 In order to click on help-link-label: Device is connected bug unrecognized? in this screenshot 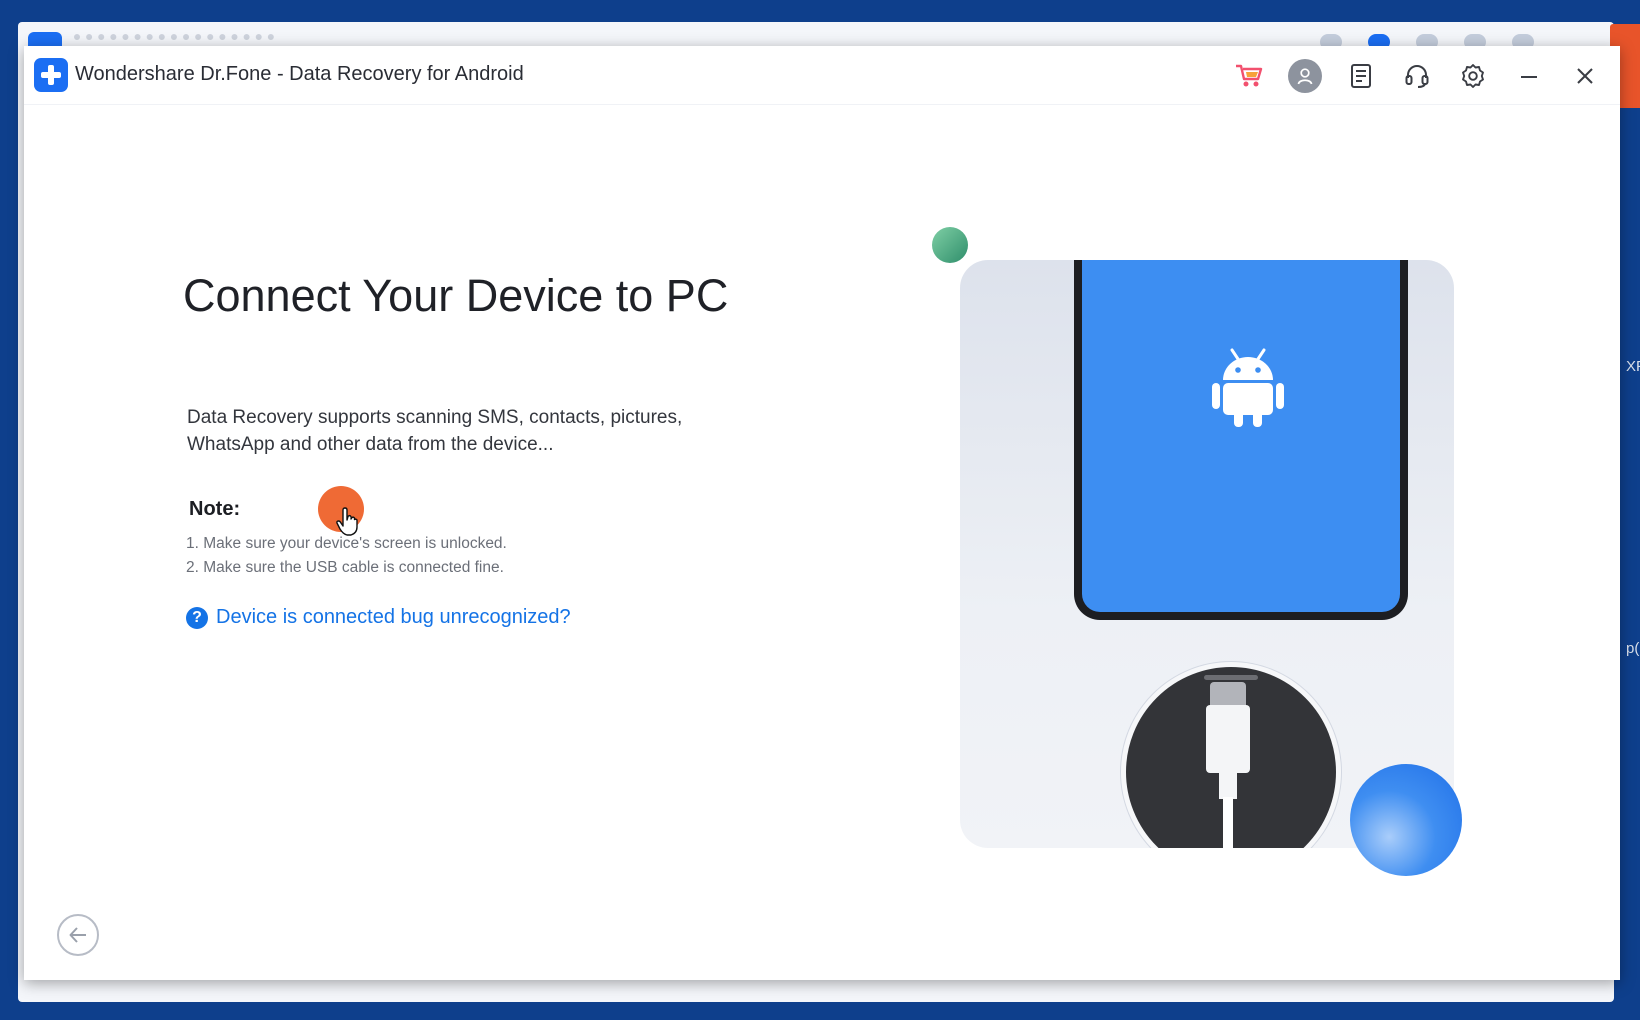, I will do `click(393, 617)`.